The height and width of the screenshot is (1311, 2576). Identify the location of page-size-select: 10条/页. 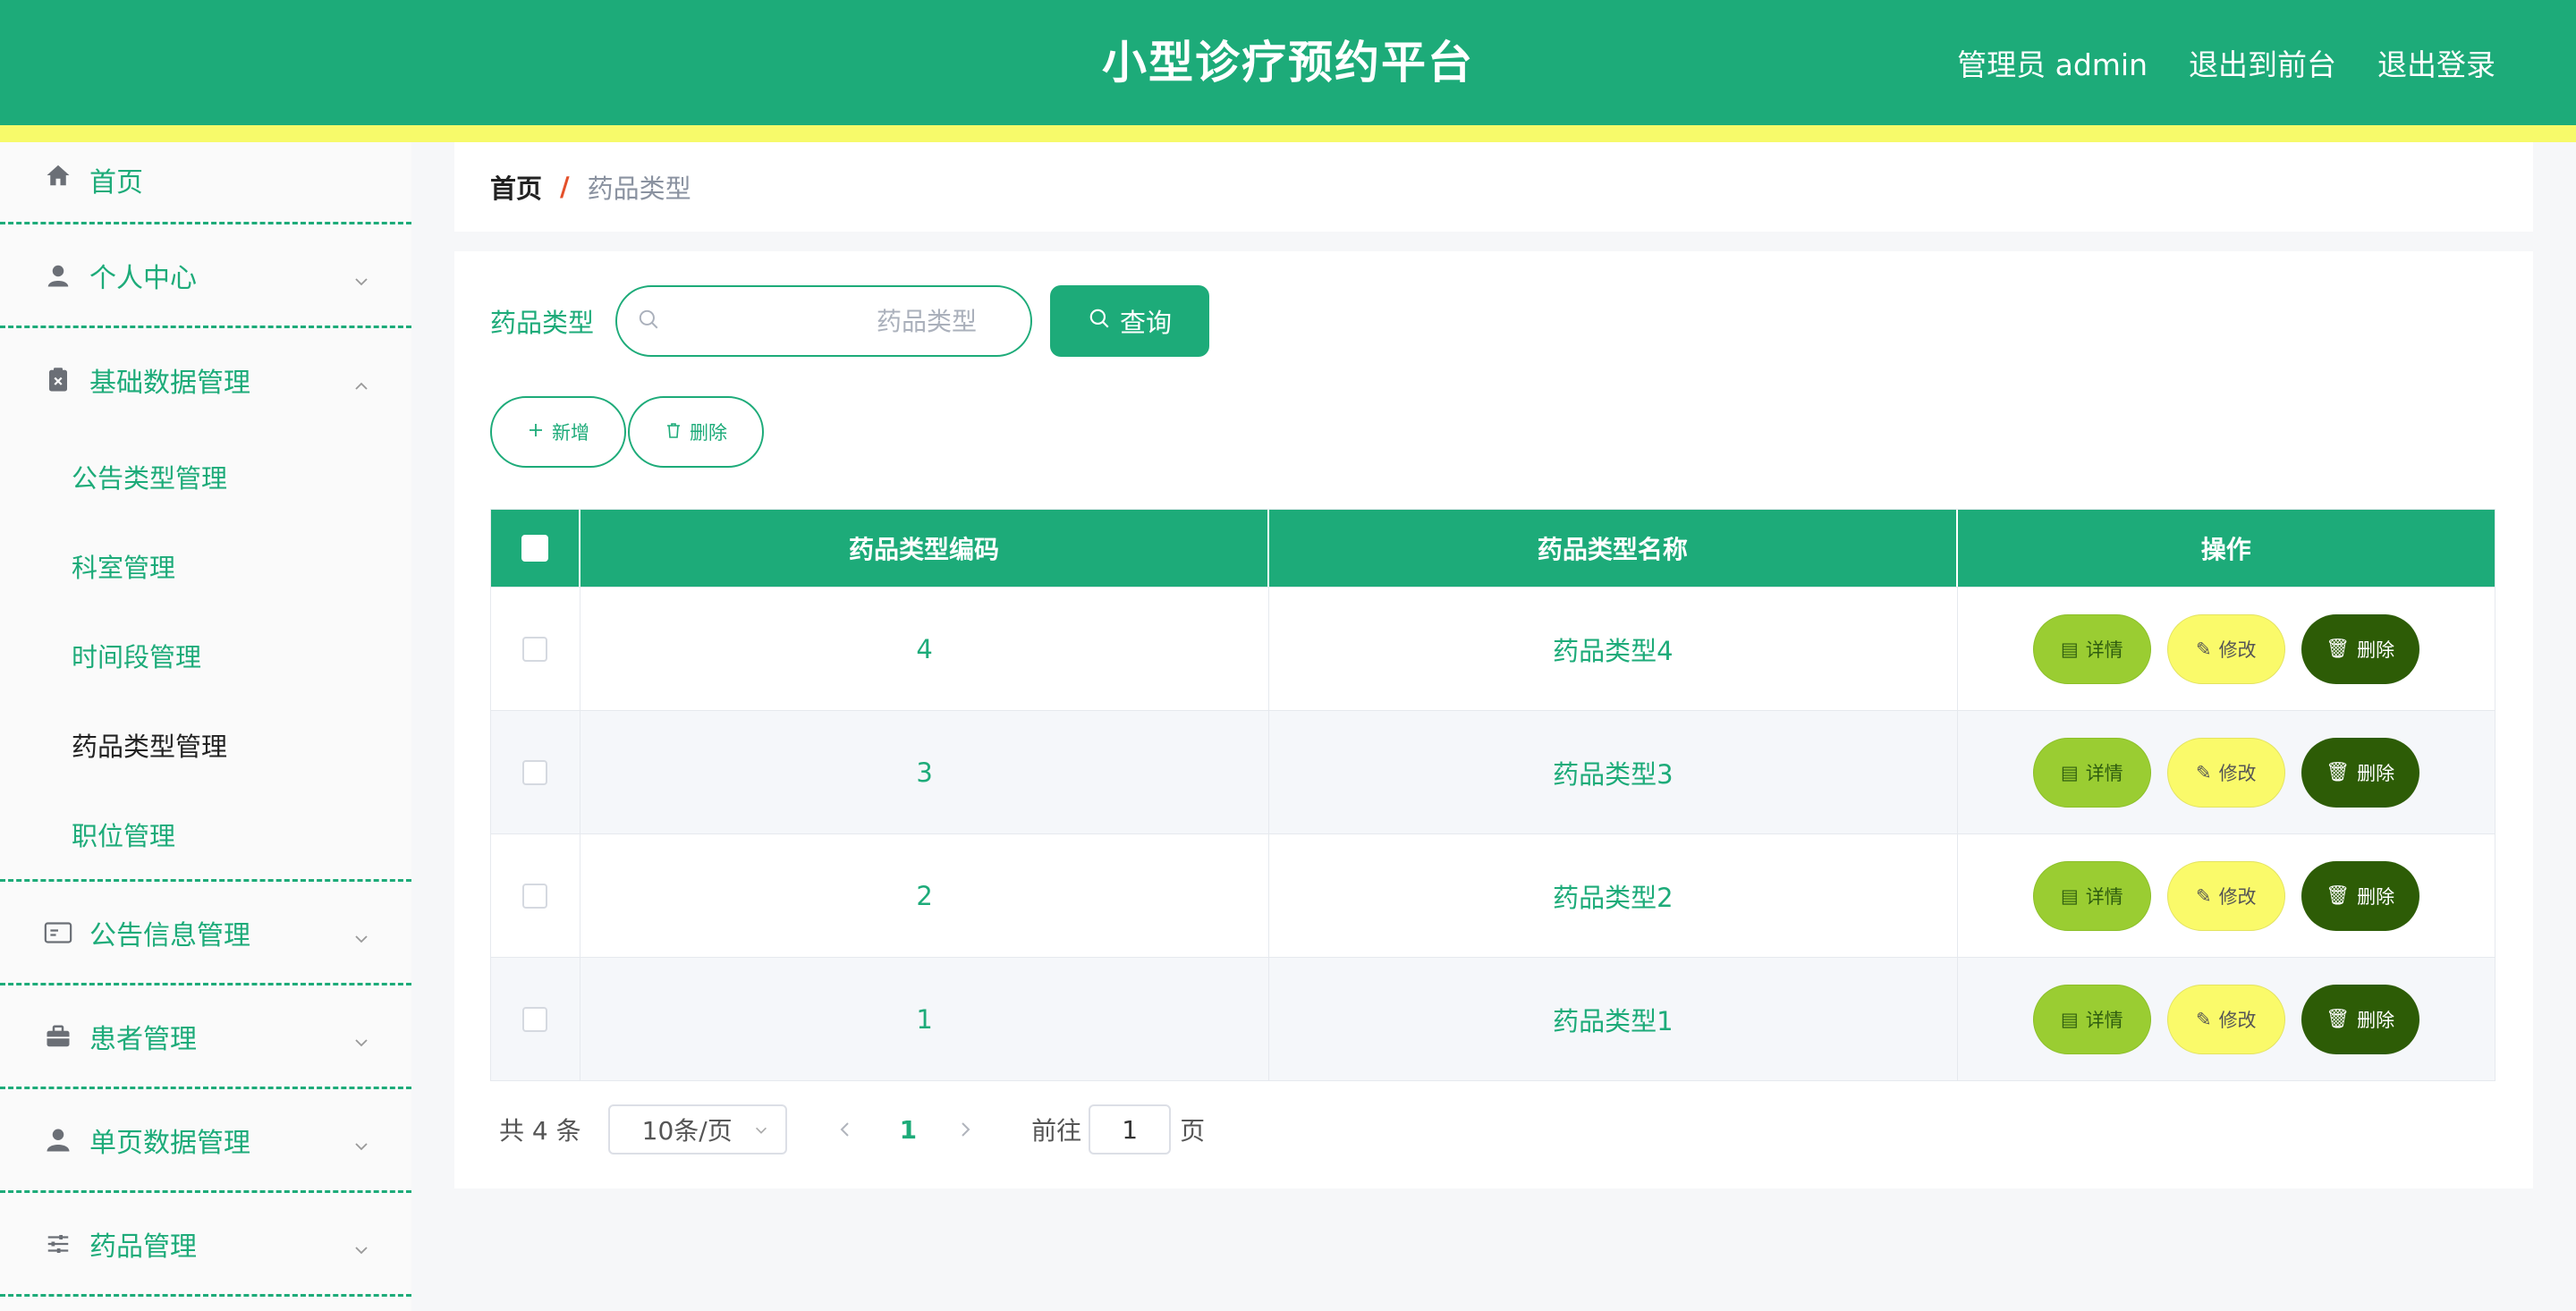
(697, 1129).